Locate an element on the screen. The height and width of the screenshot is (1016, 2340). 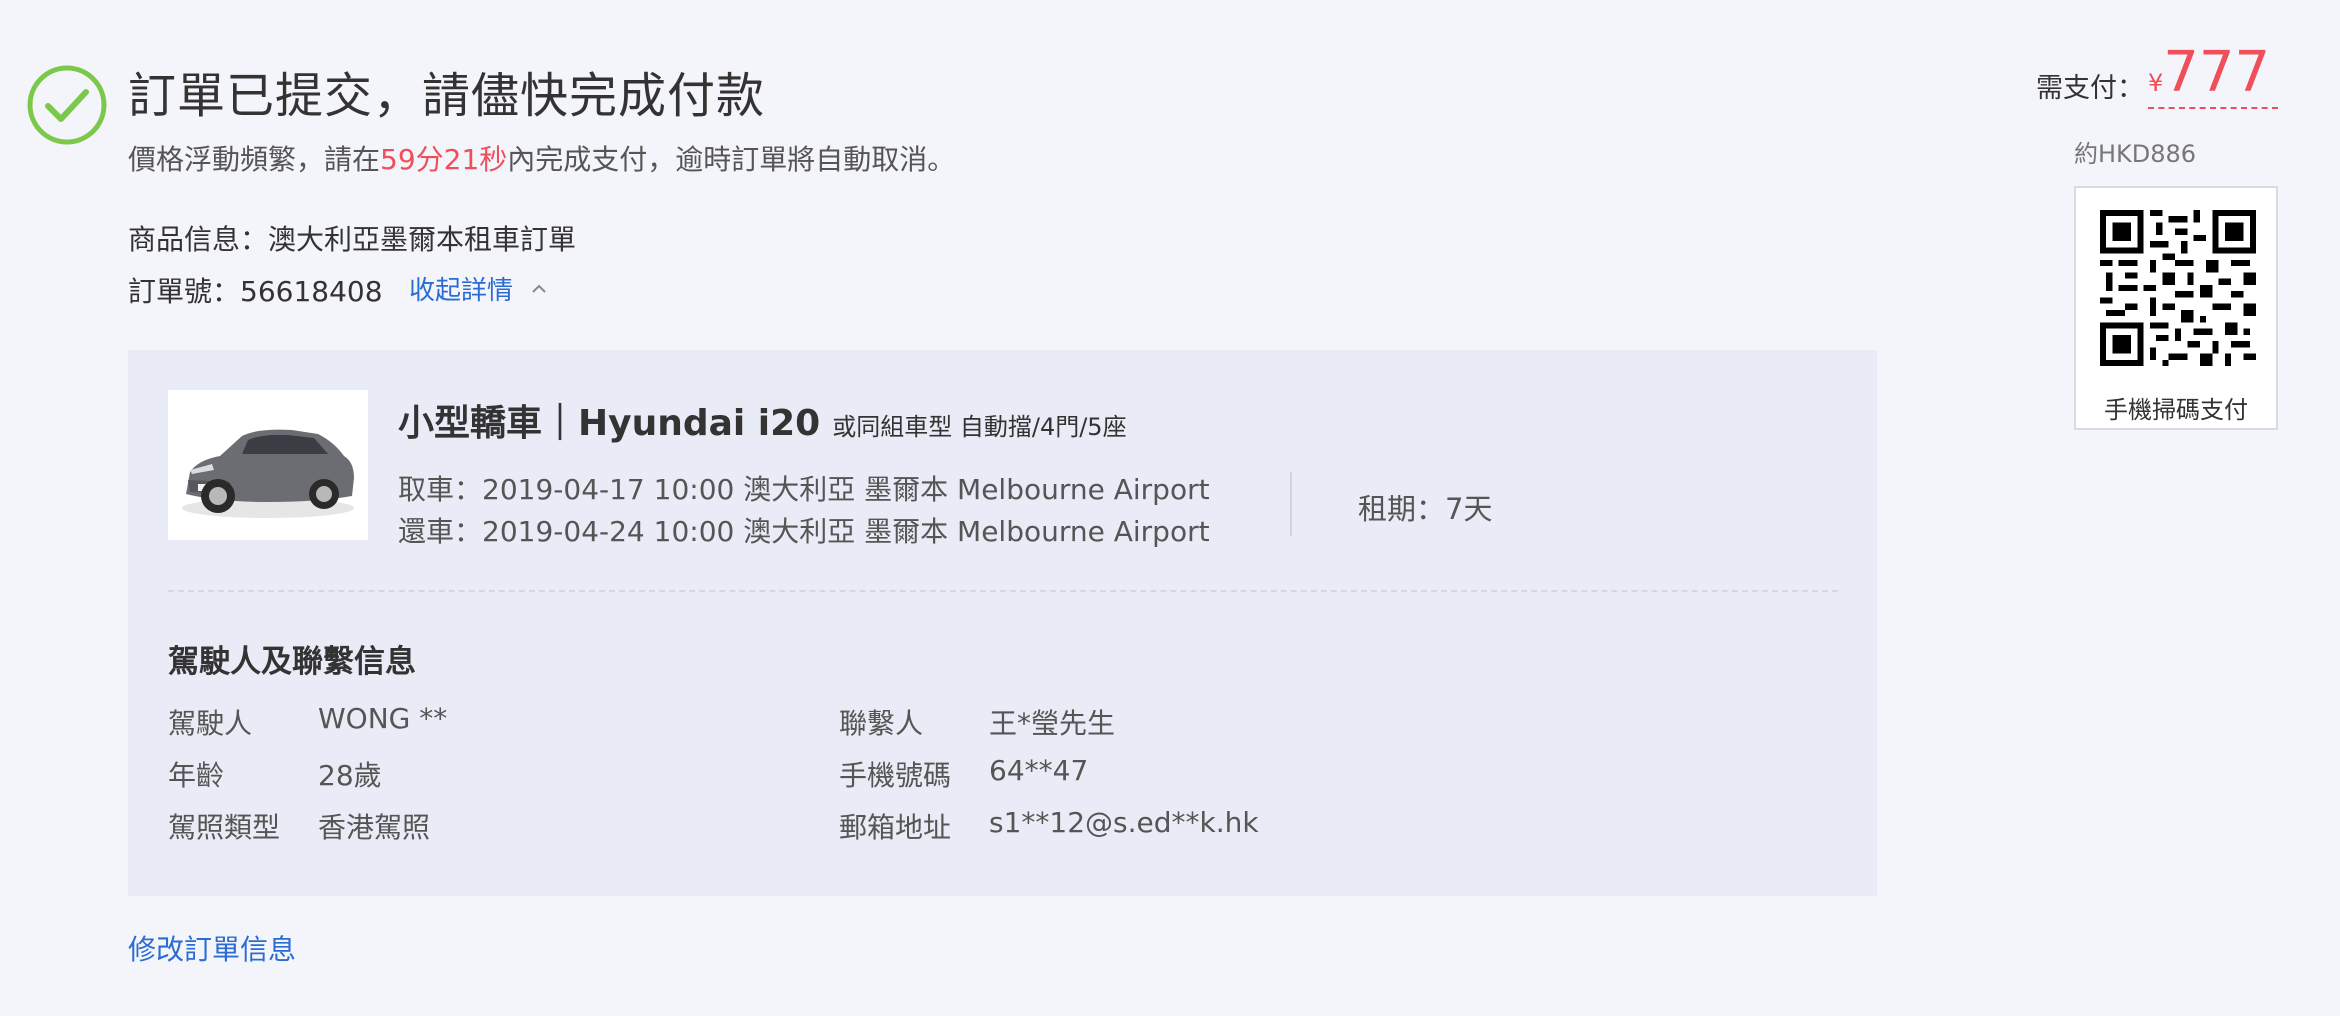
success-check-icon is located at coordinates (67, 105).